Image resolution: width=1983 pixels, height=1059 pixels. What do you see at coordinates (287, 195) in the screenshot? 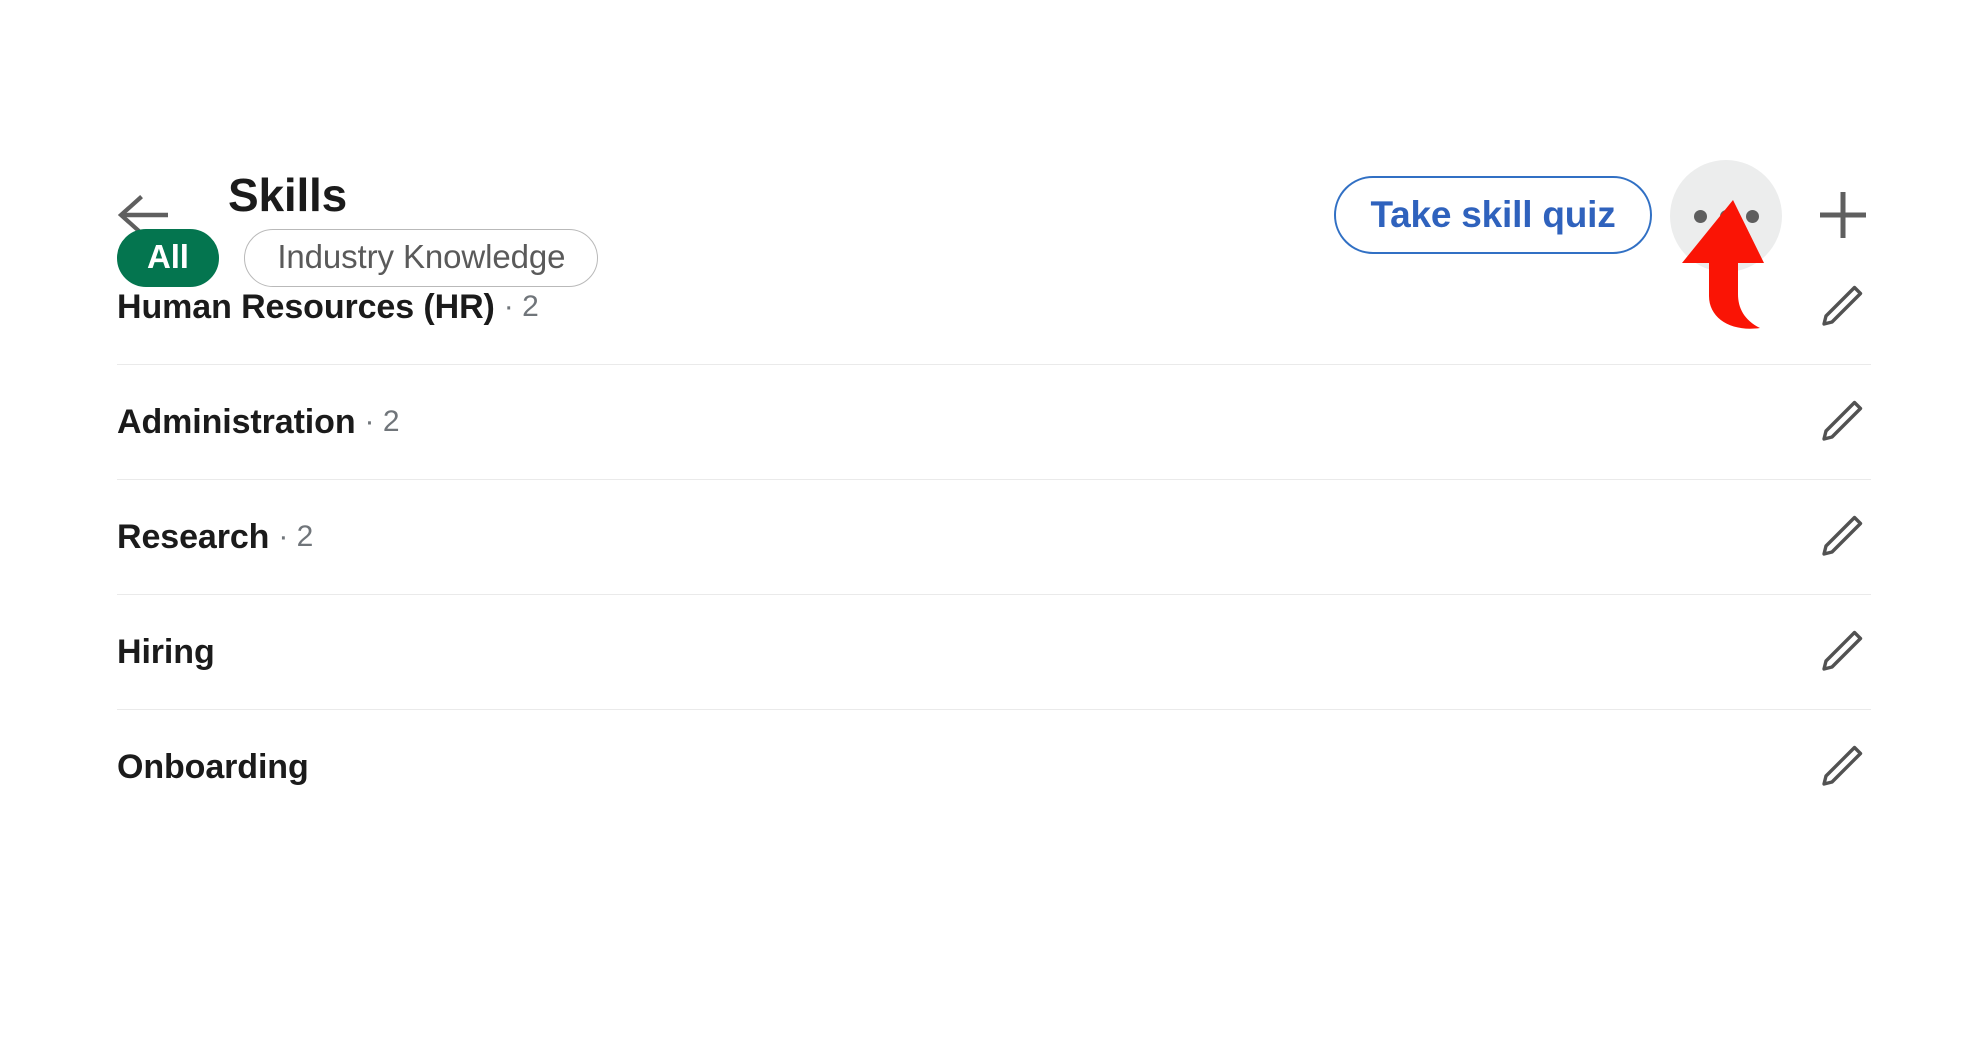
I see `page-title: Skills` at bounding box center [287, 195].